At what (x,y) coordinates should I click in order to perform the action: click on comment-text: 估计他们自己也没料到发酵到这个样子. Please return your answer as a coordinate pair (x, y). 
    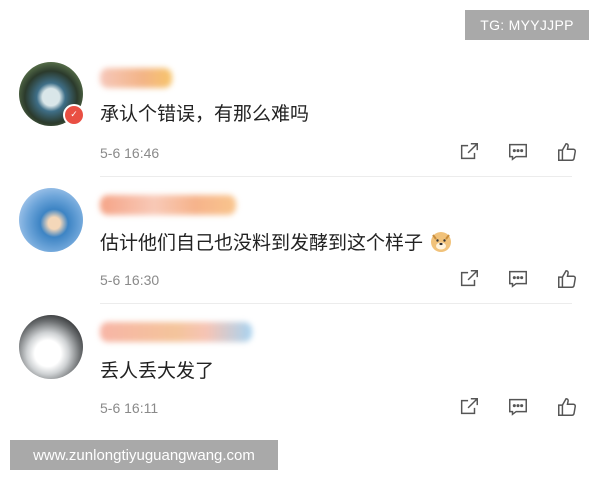
    Looking at the image, I should click on (262, 243).